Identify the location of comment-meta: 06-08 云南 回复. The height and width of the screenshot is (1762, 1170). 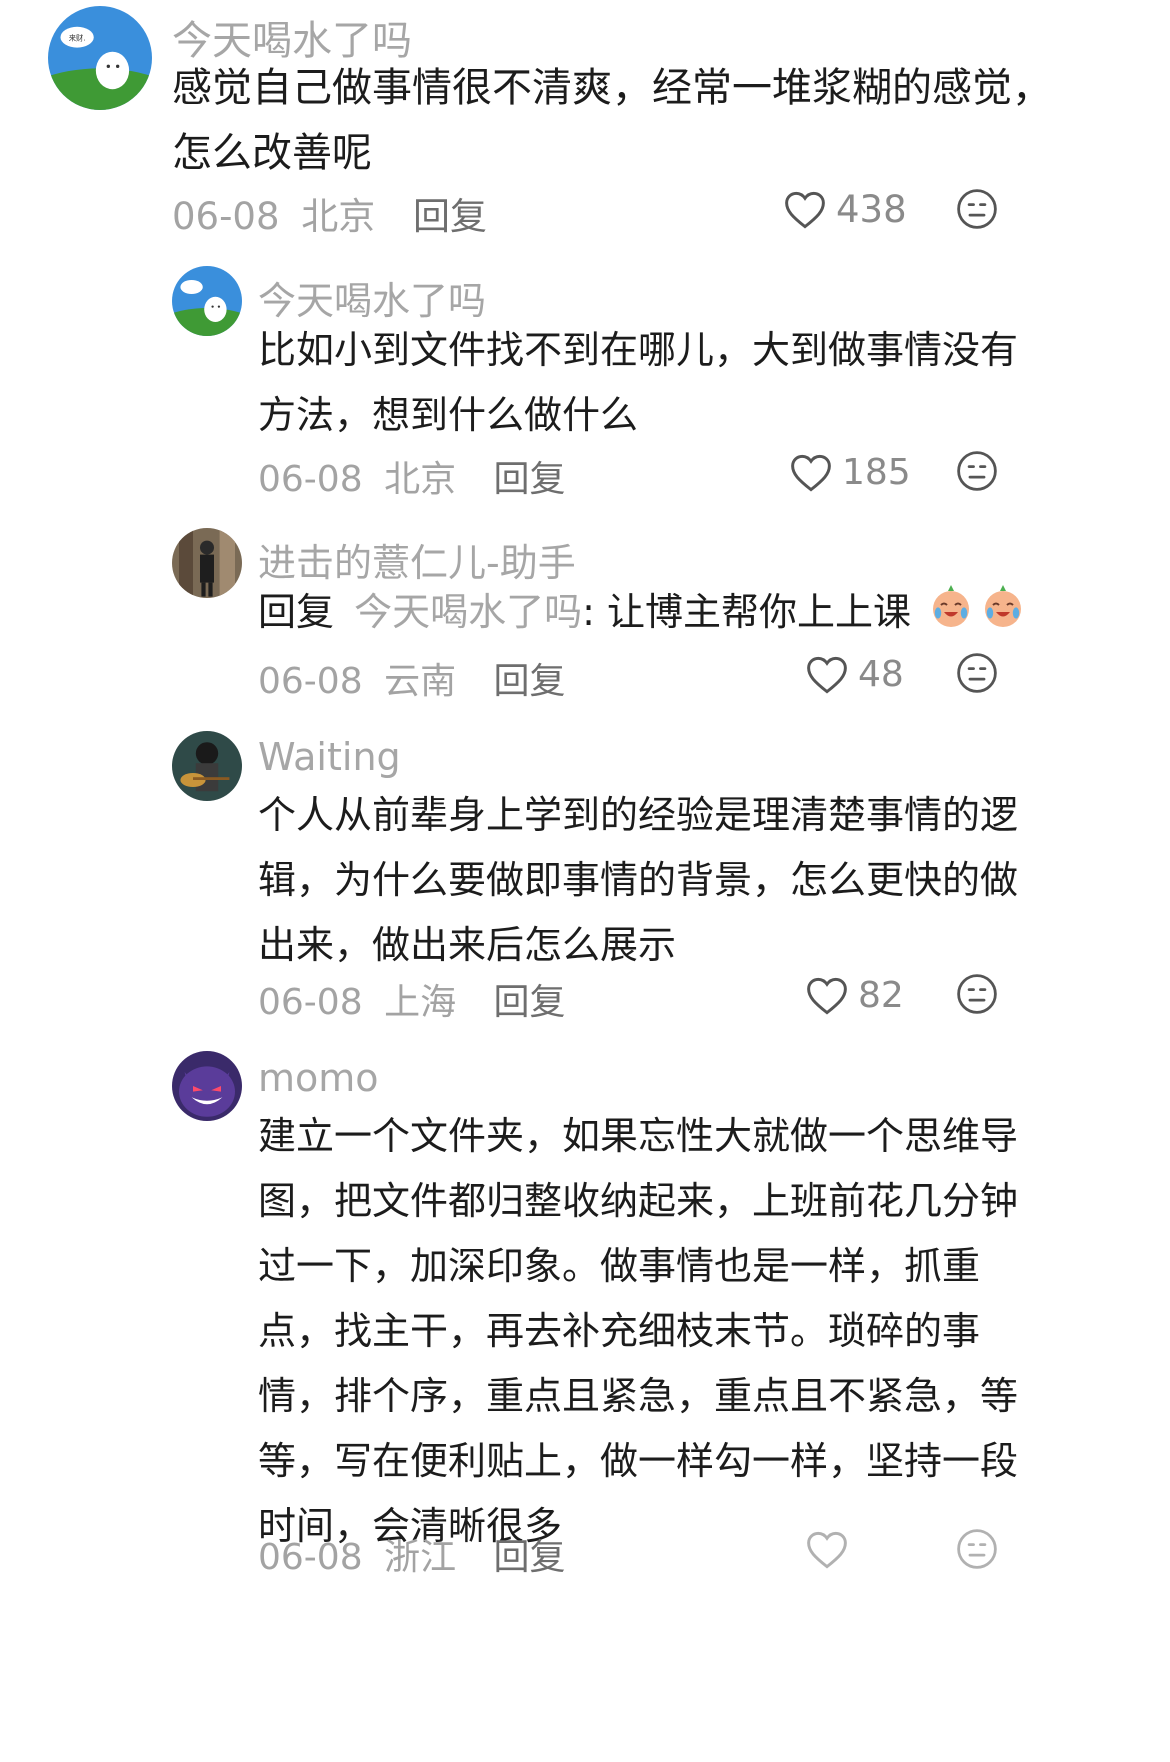
(412, 678).